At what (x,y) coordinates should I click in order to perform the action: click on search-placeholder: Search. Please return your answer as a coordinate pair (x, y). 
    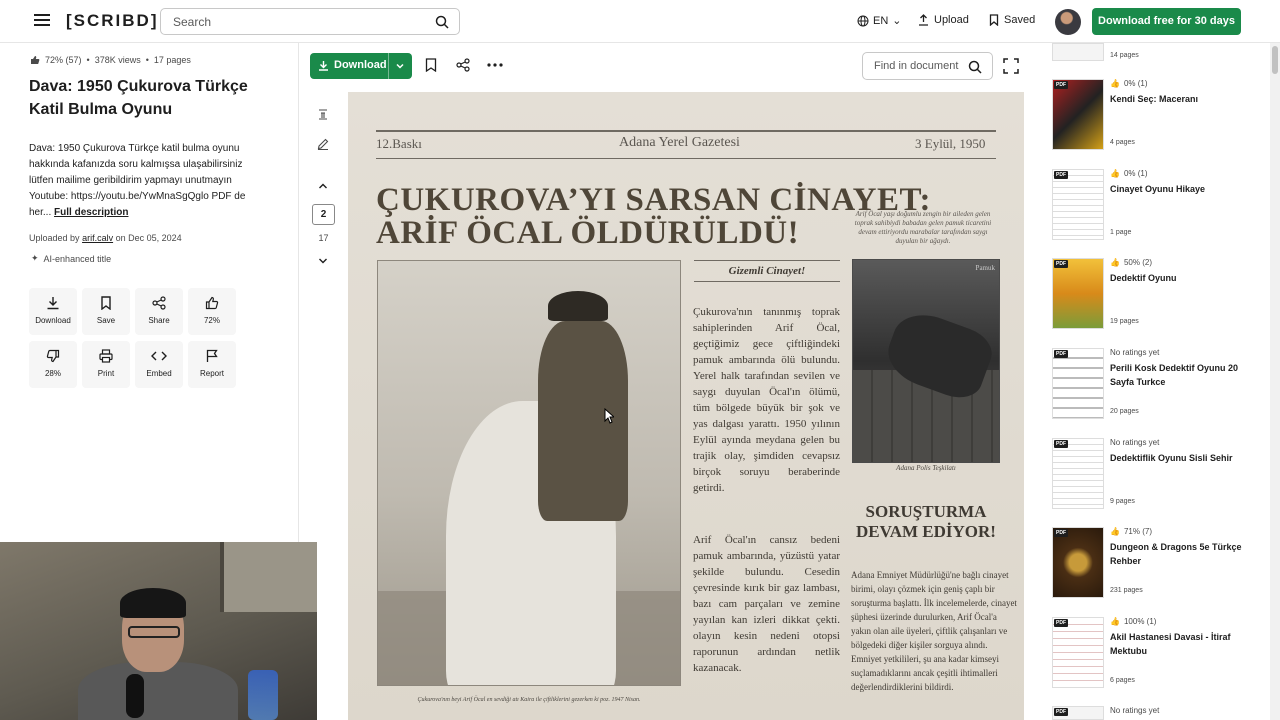
    Looking at the image, I should click on (192, 22).